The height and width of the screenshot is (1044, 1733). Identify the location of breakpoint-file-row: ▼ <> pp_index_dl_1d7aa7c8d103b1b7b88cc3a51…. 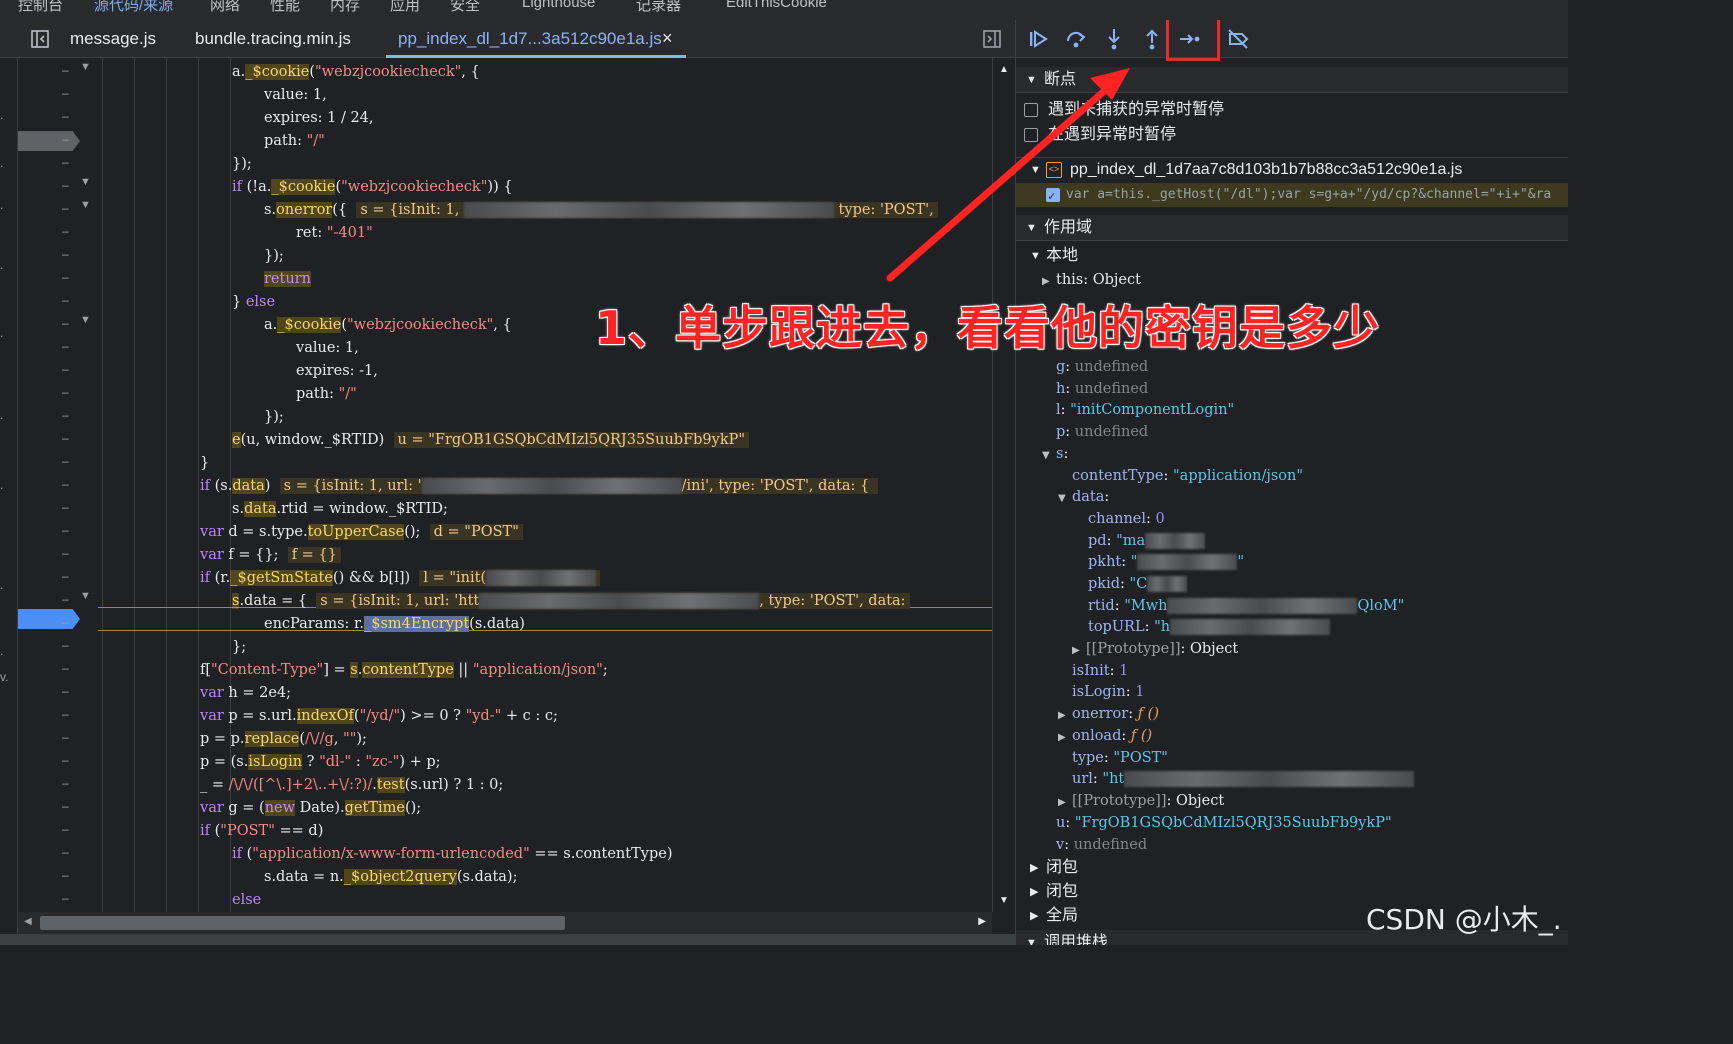
(1292, 169).